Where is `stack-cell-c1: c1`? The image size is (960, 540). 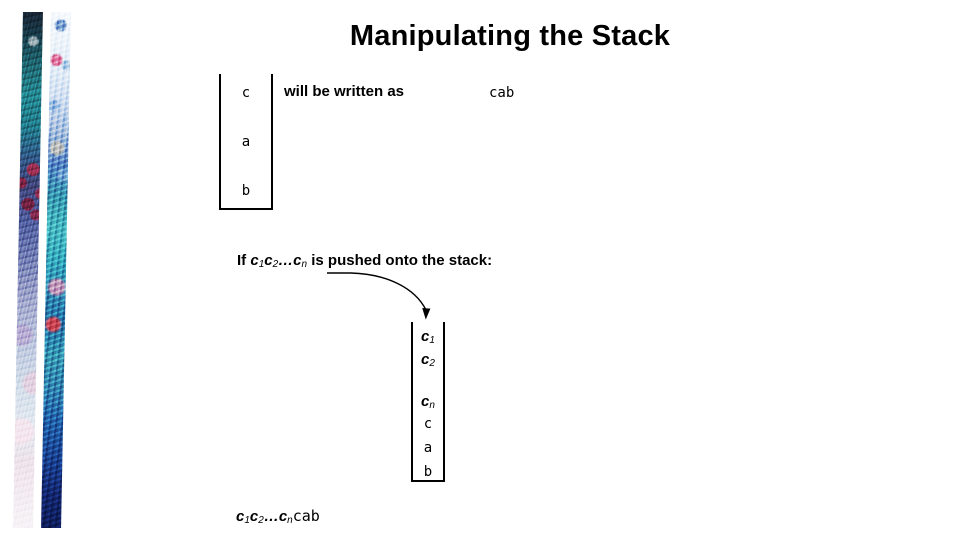
stack-cell-c1: c1 is located at coordinates (428, 338).